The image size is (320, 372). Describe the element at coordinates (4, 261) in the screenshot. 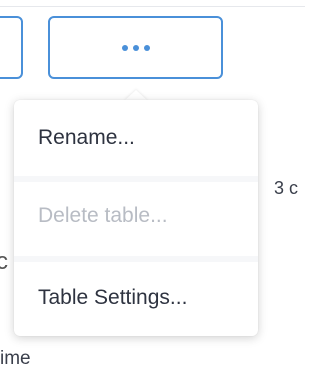

I see `background-letter: c` at that location.